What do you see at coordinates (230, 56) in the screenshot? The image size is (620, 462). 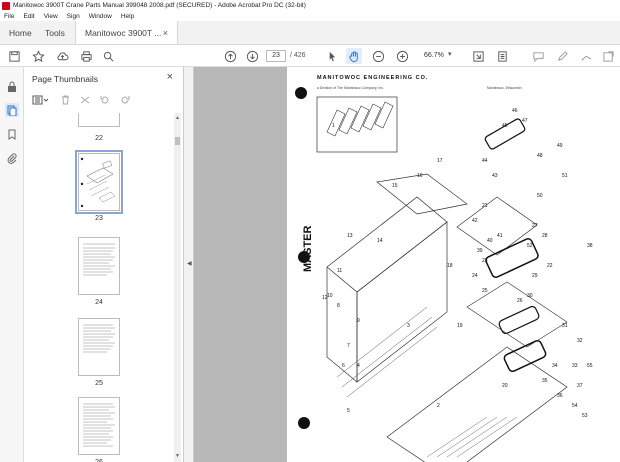 I see `previous-page-icon` at bounding box center [230, 56].